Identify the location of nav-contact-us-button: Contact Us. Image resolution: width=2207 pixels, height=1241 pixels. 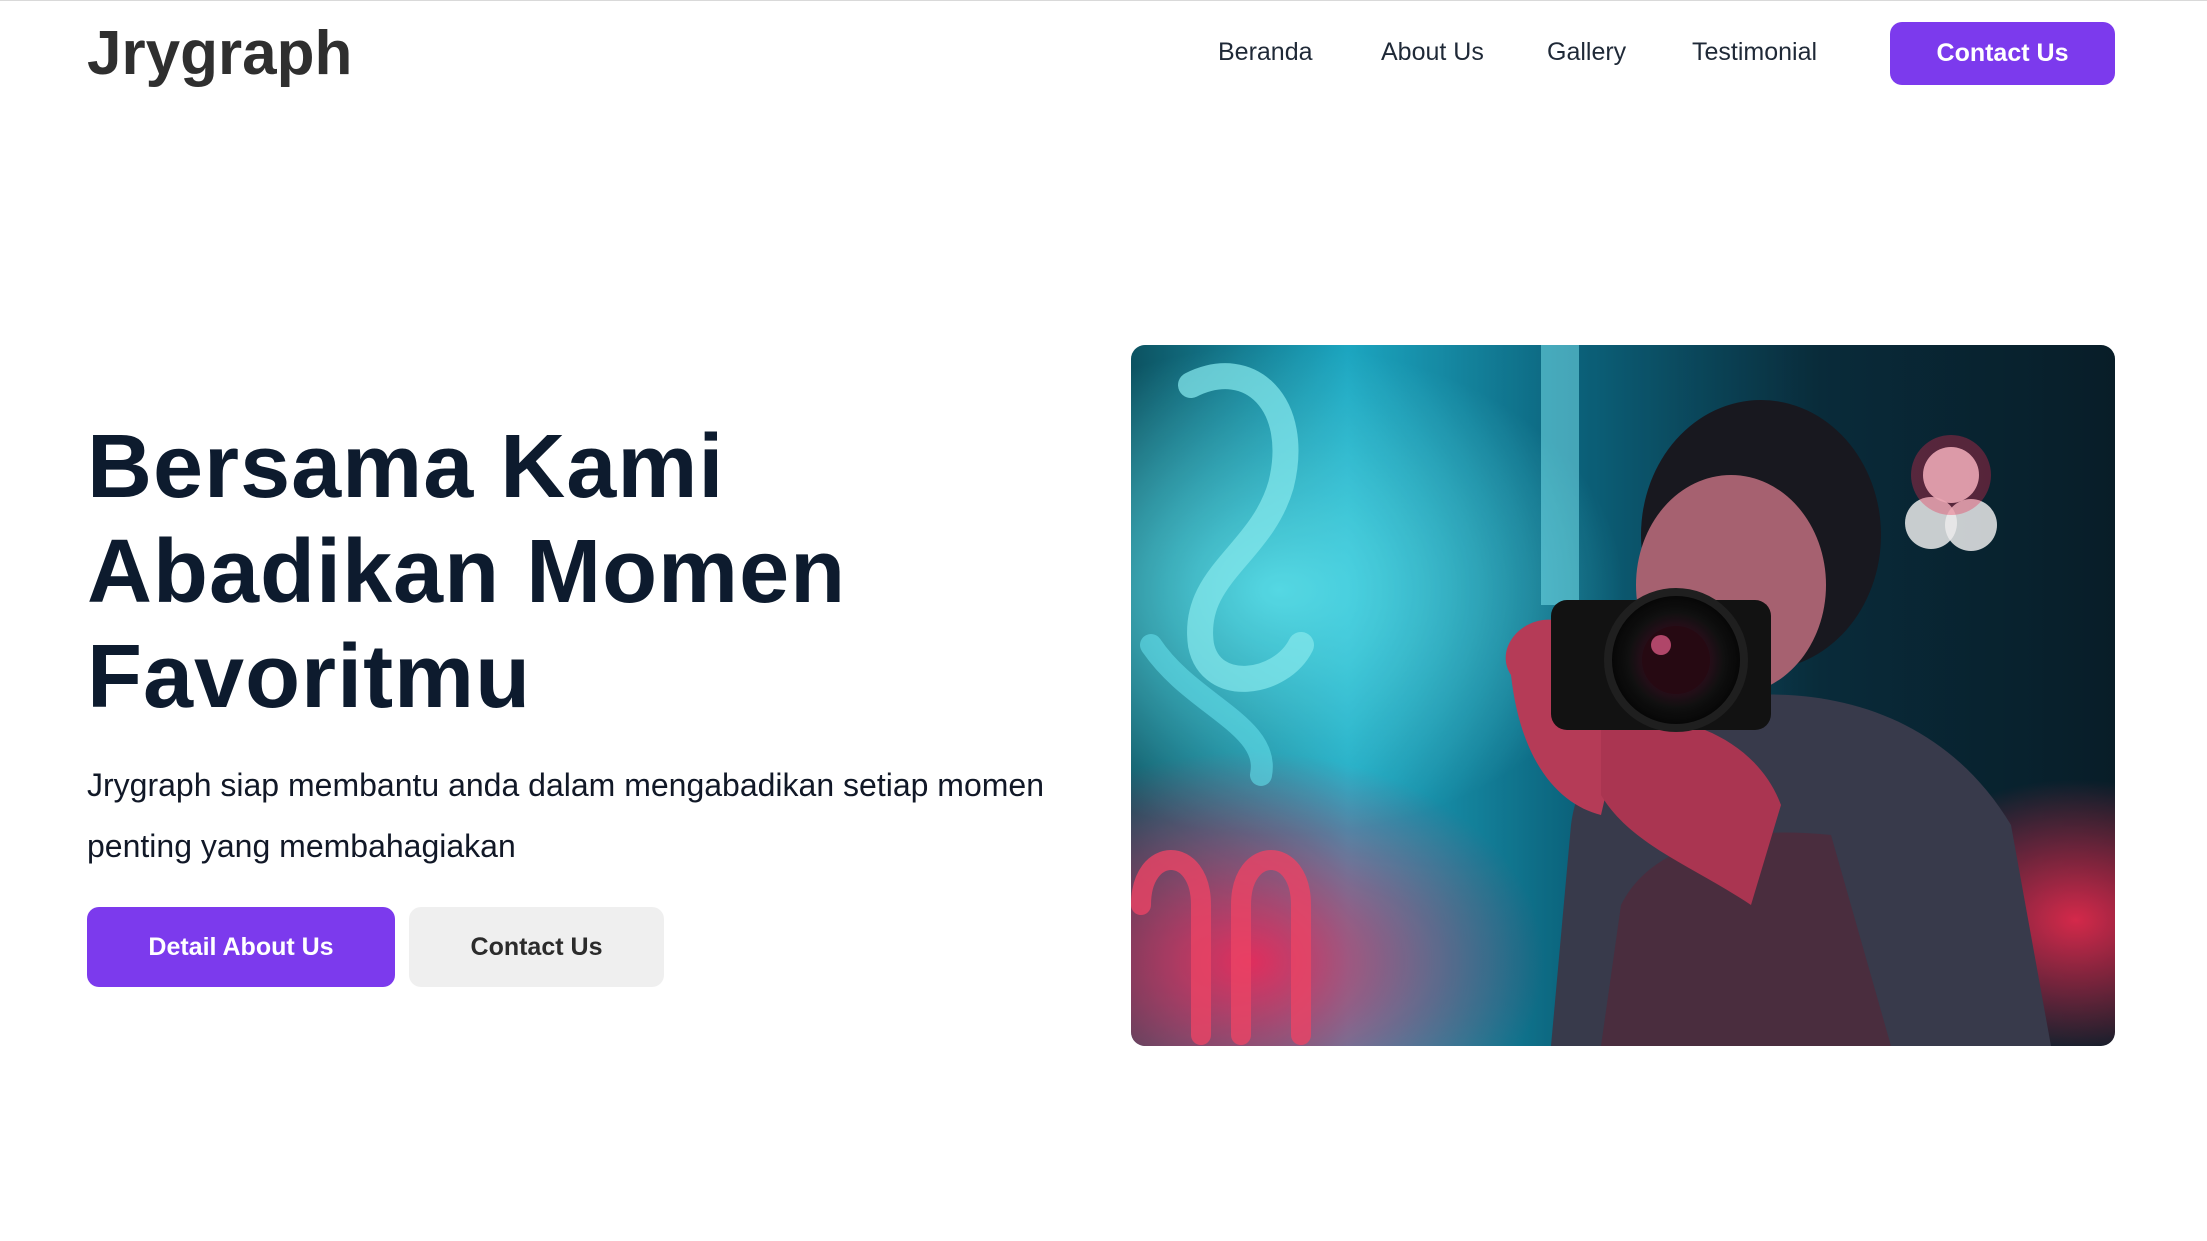
(2002, 53).